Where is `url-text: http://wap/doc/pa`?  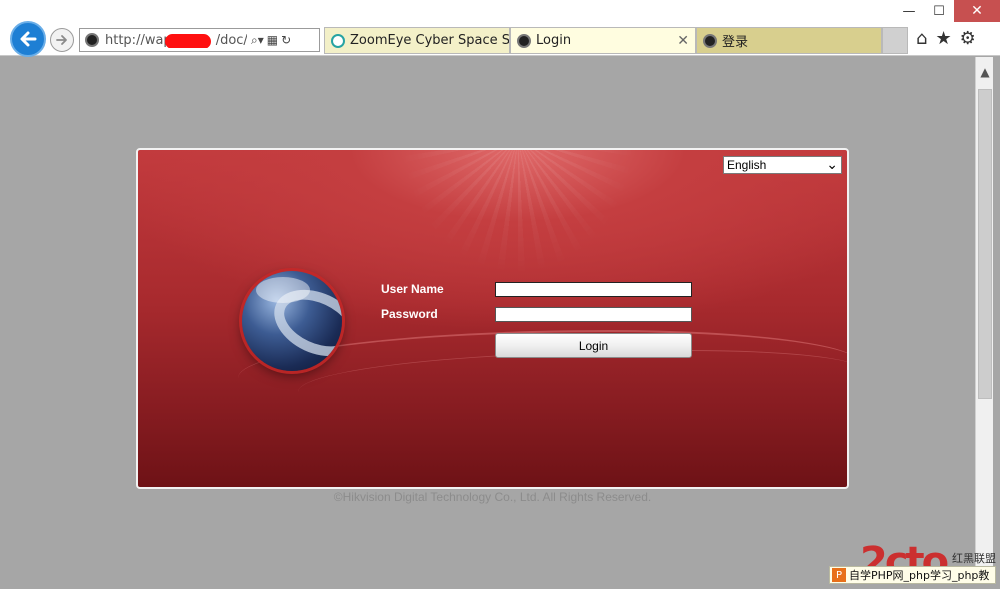
url-text: http://wap/doc/pa is located at coordinates (176, 40).